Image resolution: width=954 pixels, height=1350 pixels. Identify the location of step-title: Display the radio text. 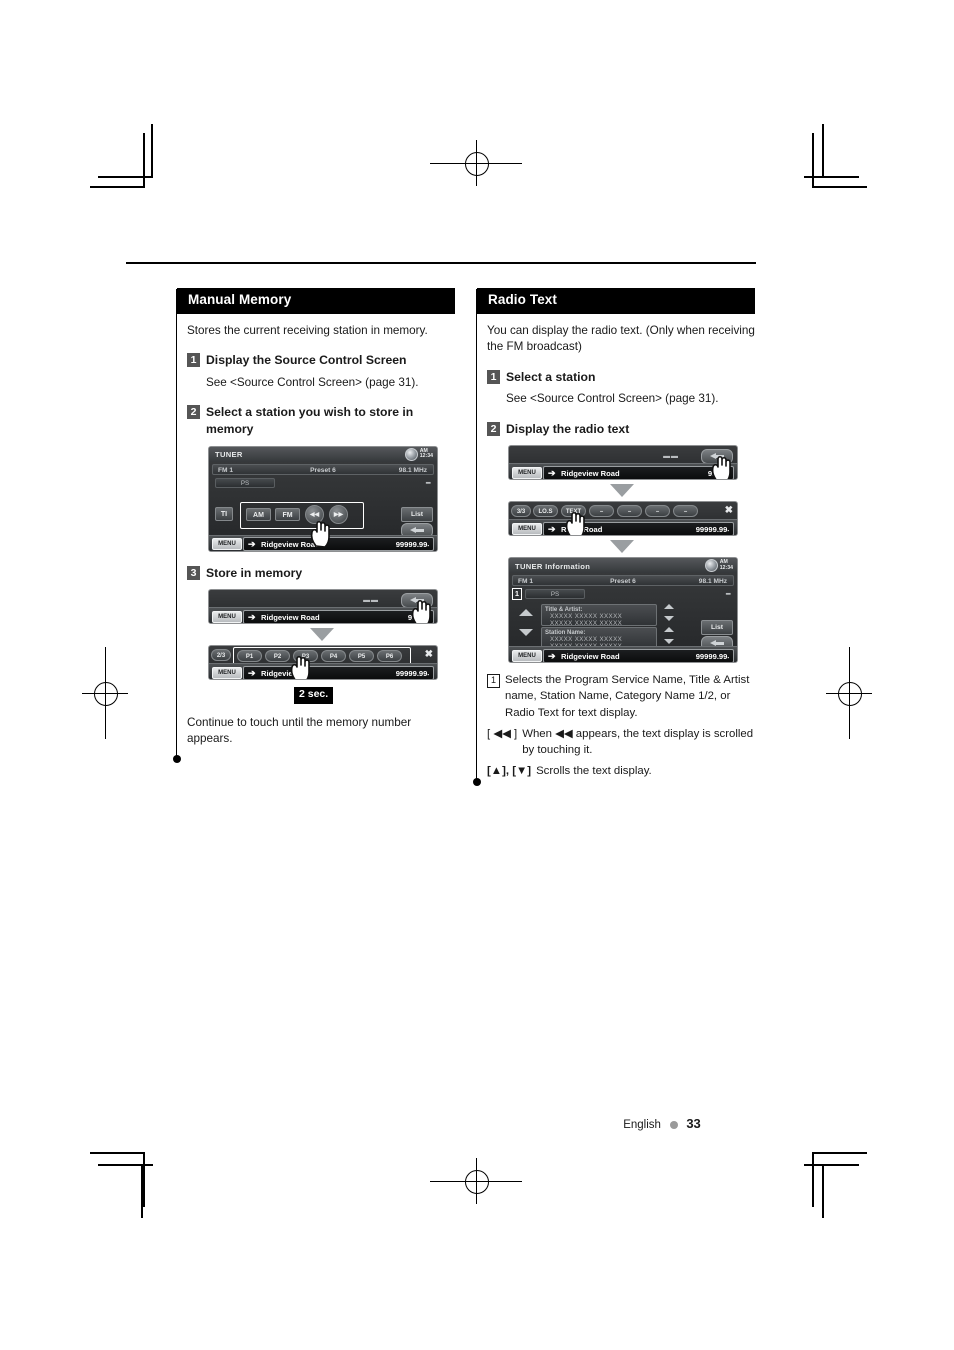
(568, 428).